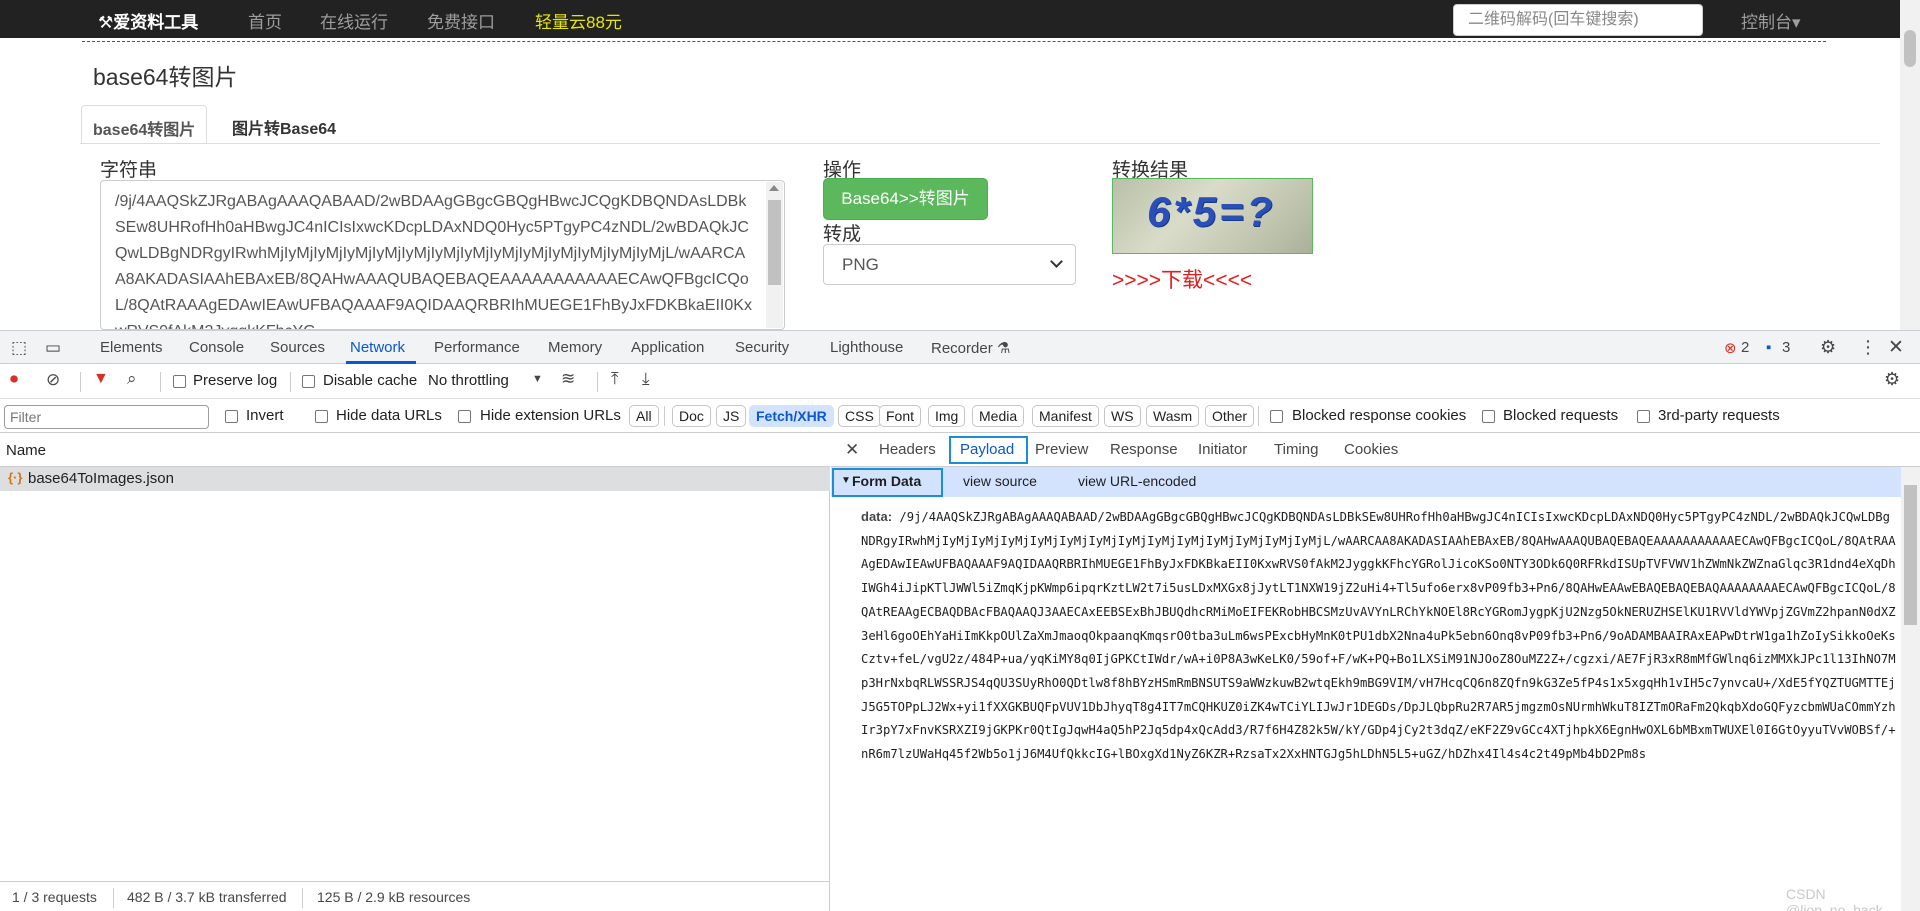 The height and width of the screenshot is (911, 1920). I want to click on filter-chip-css: CSS, so click(859, 416).